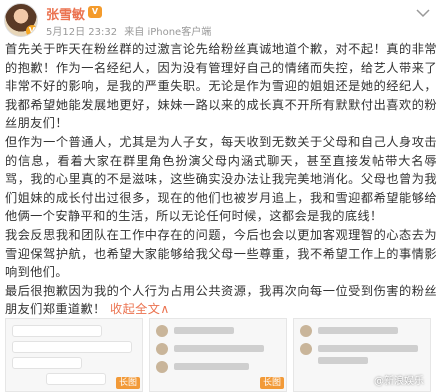 This screenshot has height=392, width=440. I want to click on verified-badge-icon: V, so click(31, 30).